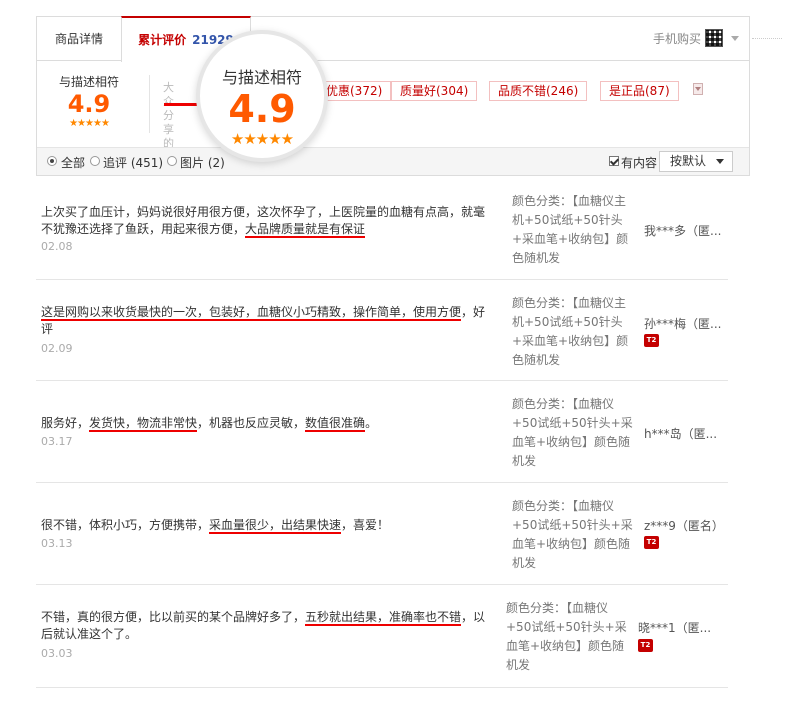 This screenshot has width=790, height=708. I want to click on description-score: 与描述相符 4.9 ★★★★★, so click(89, 101).